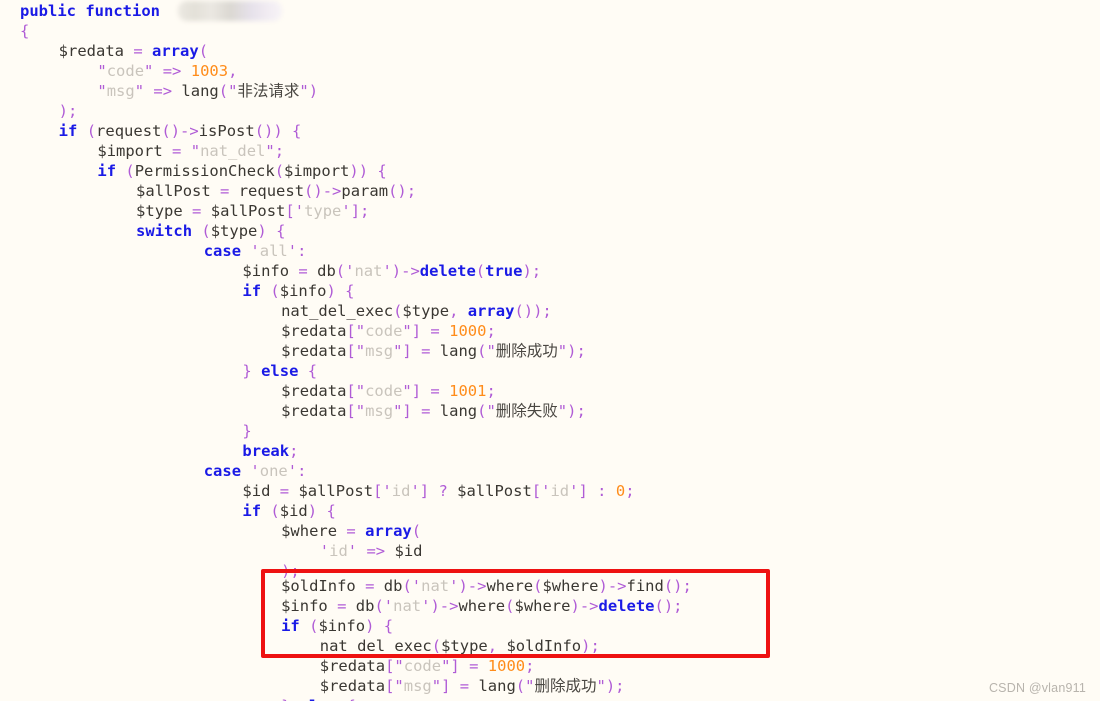 The width and height of the screenshot is (1100, 701). What do you see at coordinates (416, 311) in the screenshot?
I see `code-line: nat_del_exec($type, array());` at bounding box center [416, 311].